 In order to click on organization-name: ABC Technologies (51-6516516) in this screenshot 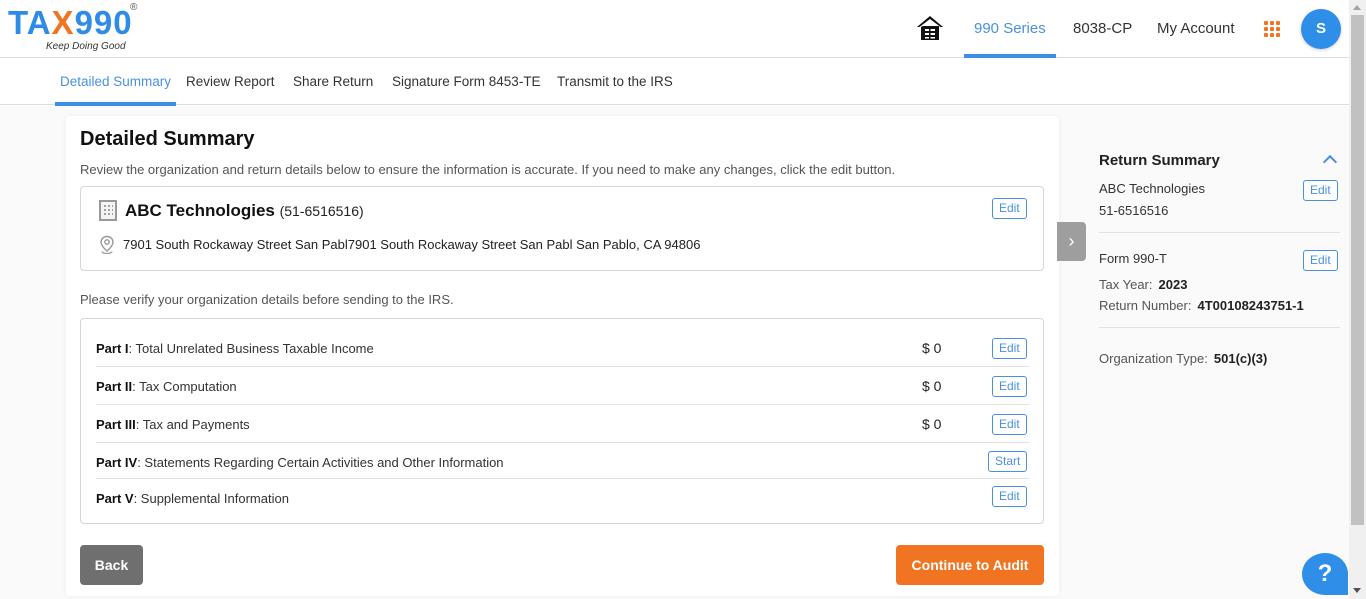, I will do `click(244, 211)`.